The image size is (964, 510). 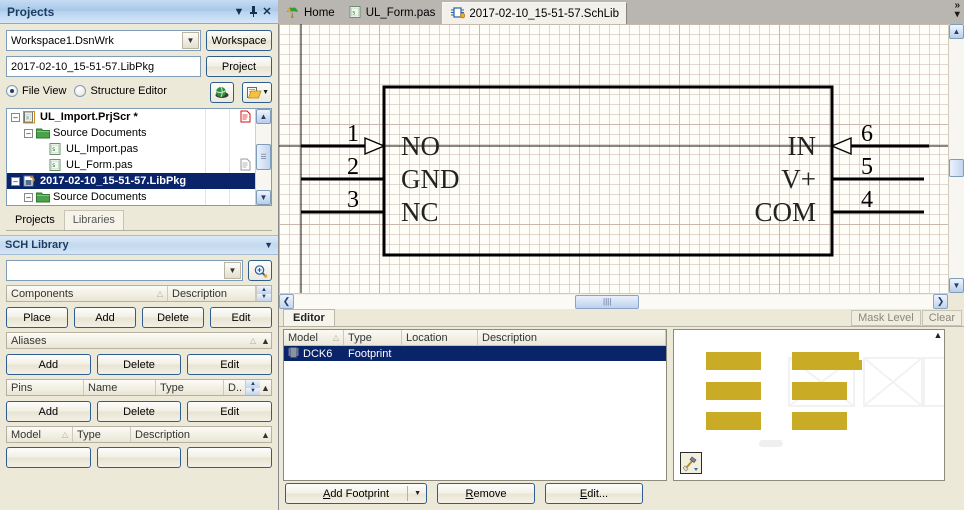 What do you see at coordinates (124, 270) in the screenshot?
I see `search-input: ▼` at bounding box center [124, 270].